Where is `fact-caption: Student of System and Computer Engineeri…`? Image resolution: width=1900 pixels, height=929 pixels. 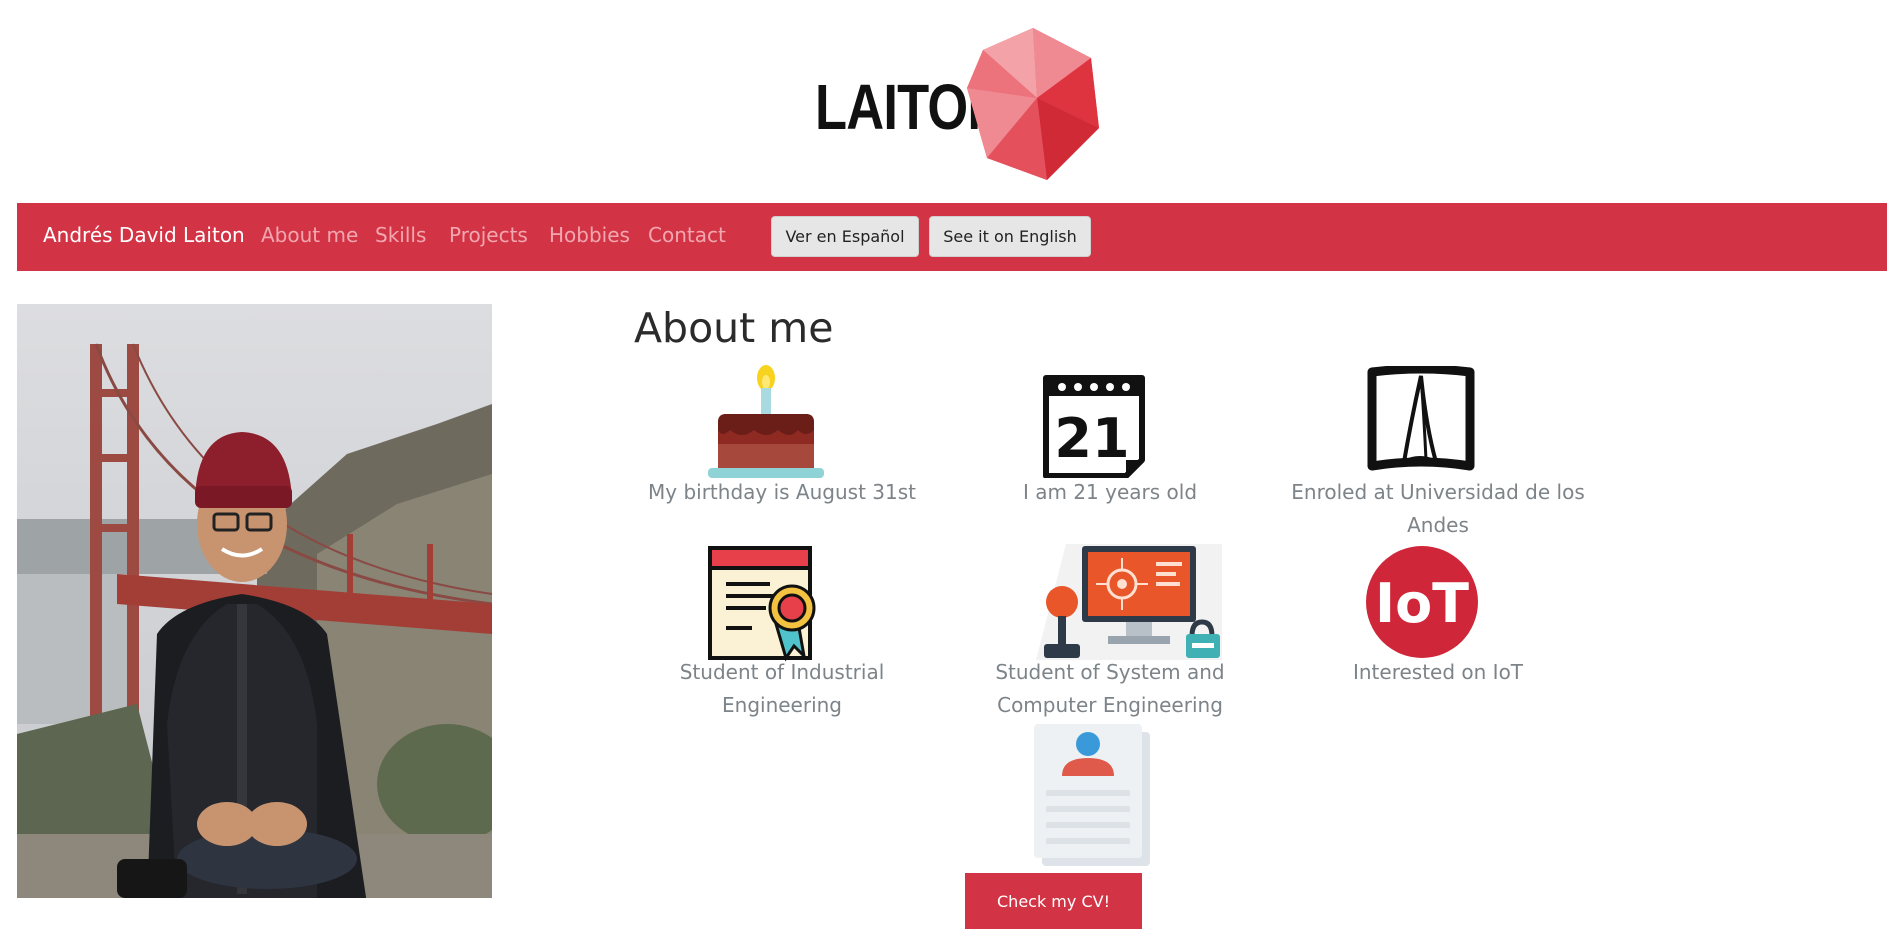 fact-caption: Student of System and Computer Engineeri… is located at coordinates (1110, 688).